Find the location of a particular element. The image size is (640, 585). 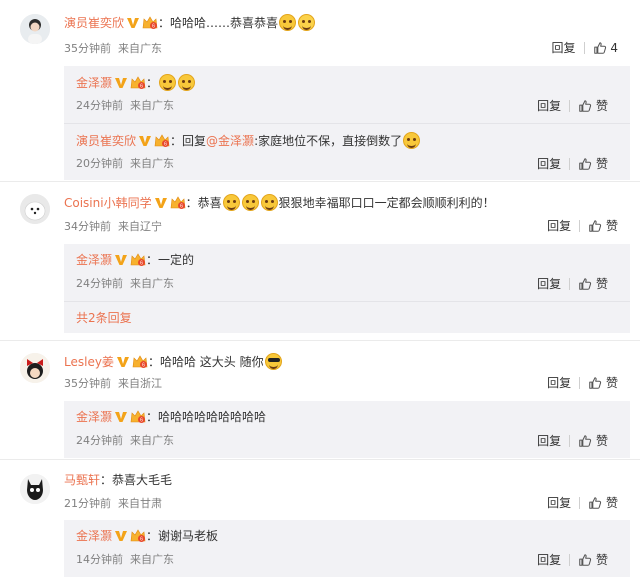

comment-time: 34分钟前 is located at coordinates (87, 226).